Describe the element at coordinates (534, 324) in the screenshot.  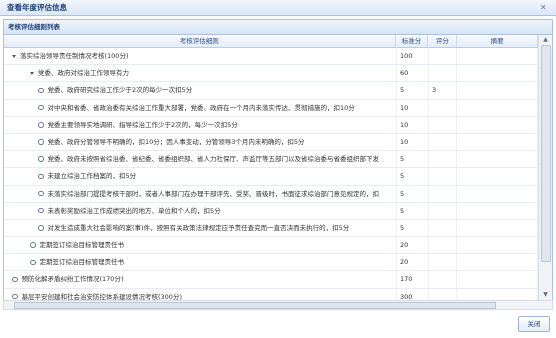
I see `close-button: 关闭` at that location.